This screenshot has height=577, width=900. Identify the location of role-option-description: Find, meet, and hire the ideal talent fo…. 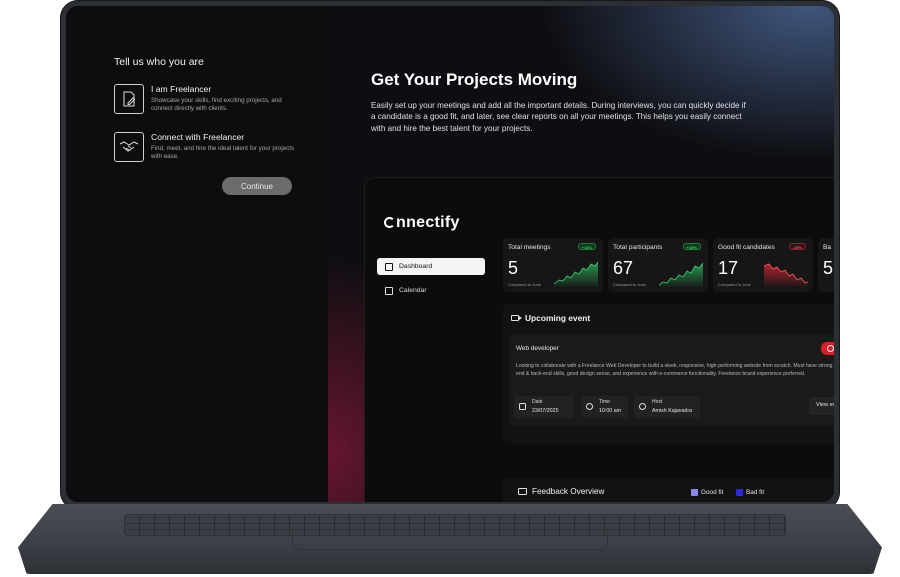
(223, 153).